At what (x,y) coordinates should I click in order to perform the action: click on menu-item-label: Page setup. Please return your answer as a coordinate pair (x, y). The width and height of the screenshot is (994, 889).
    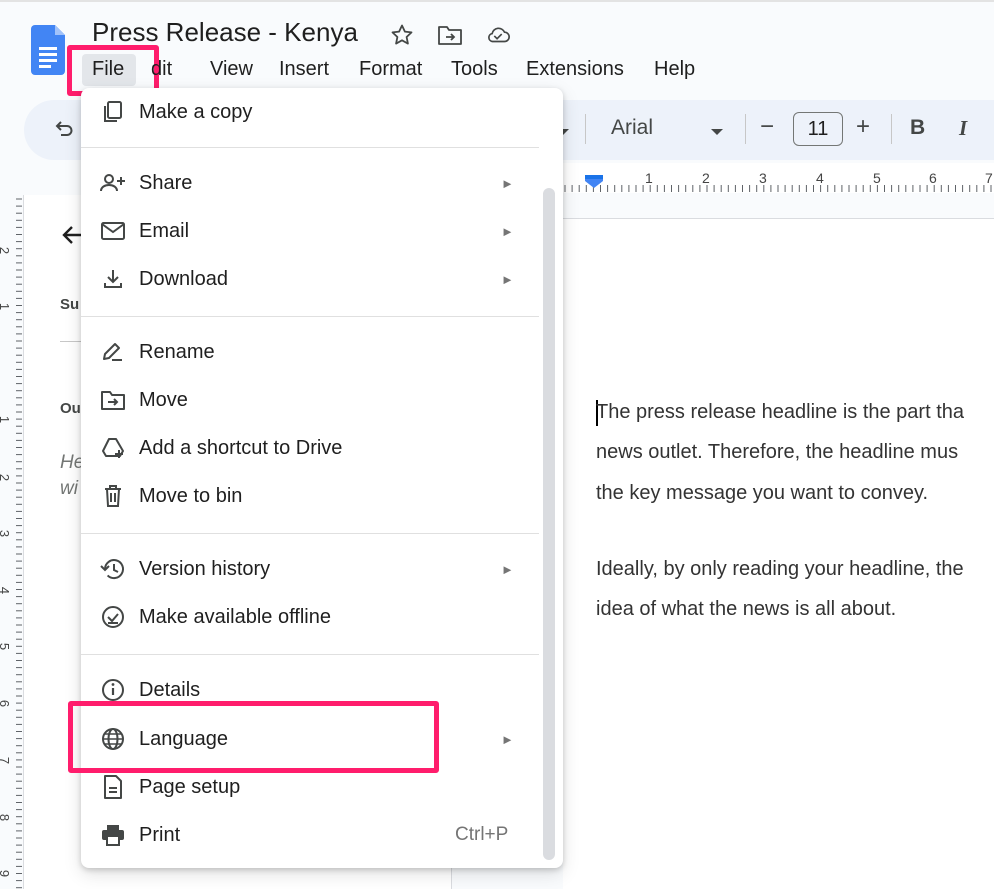
    Looking at the image, I should click on (190, 786).